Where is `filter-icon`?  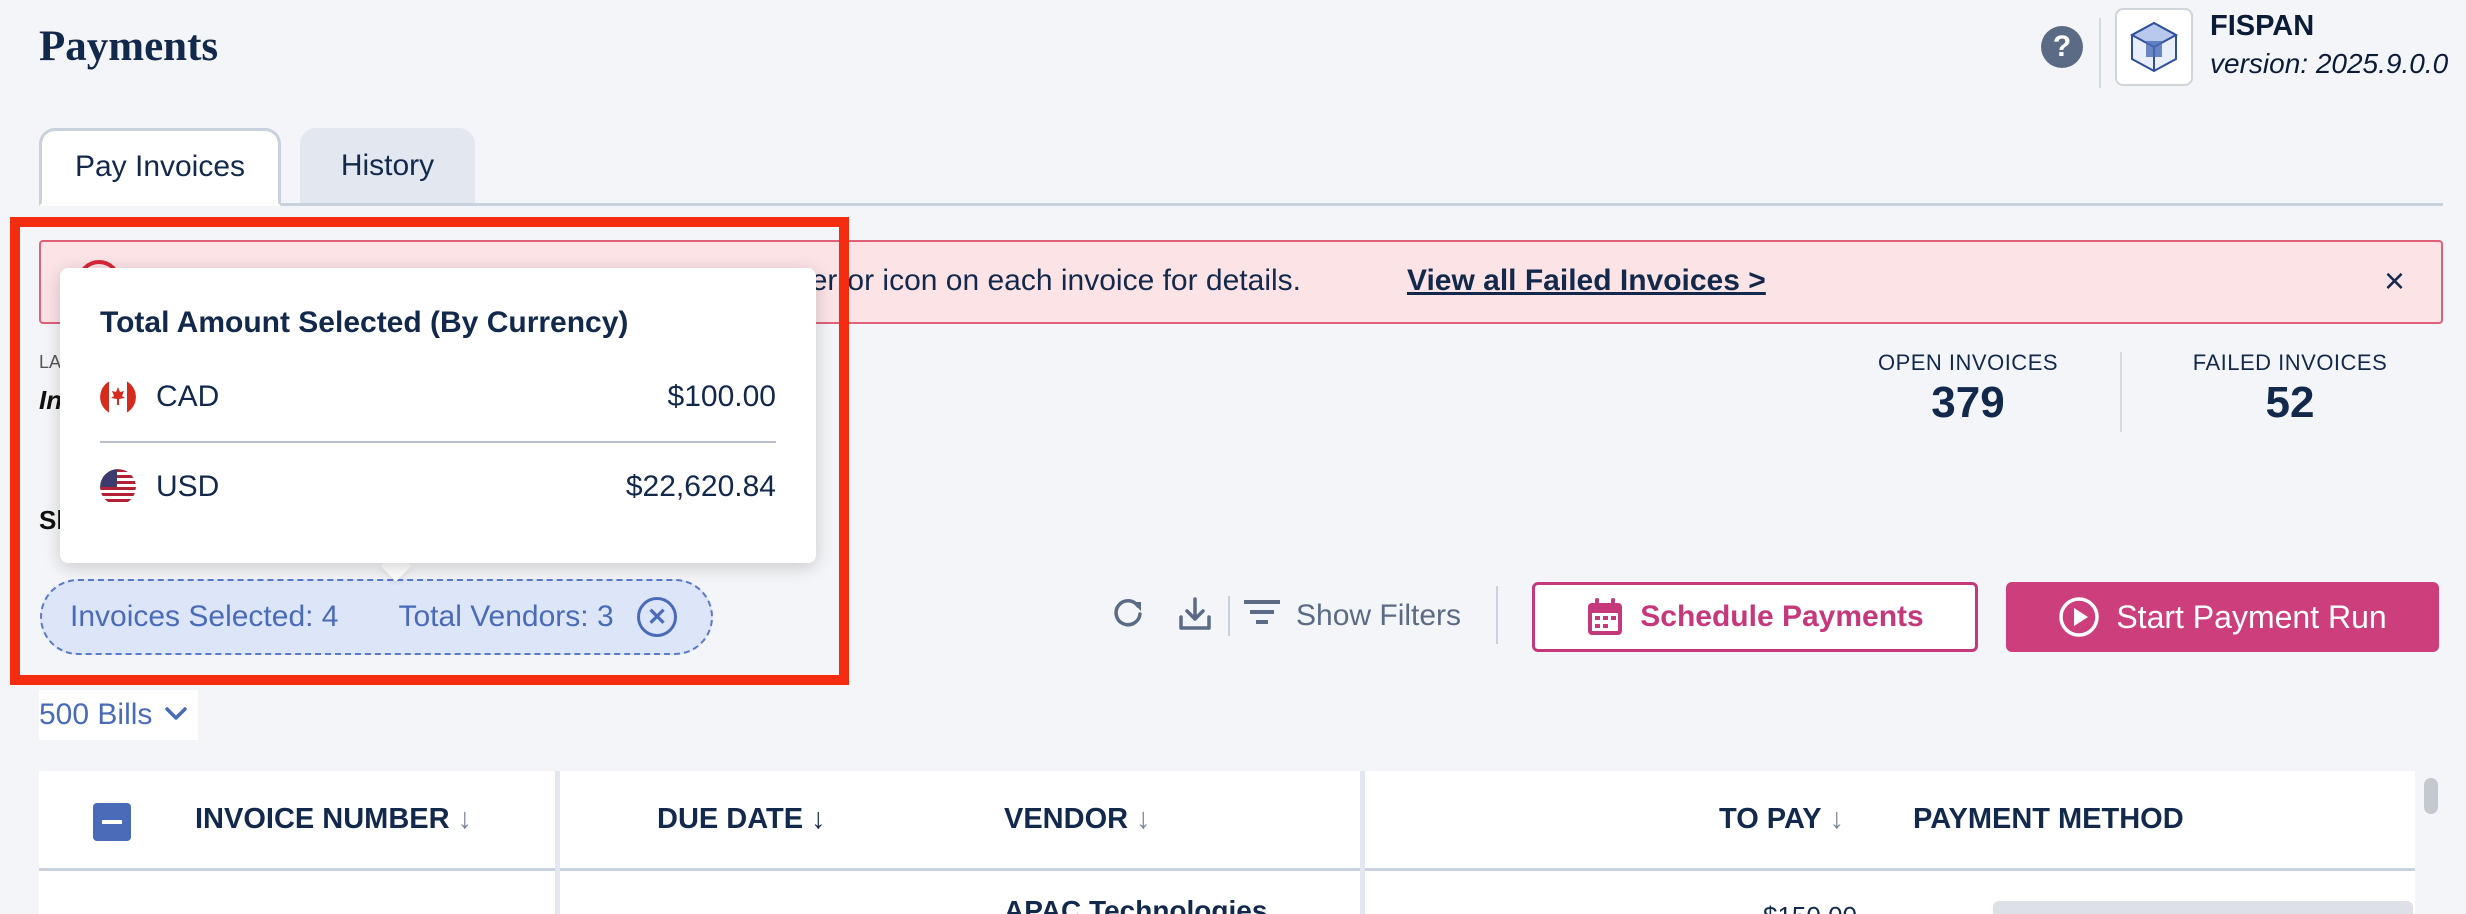
filter-icon is located at coordinates (1262, 616).